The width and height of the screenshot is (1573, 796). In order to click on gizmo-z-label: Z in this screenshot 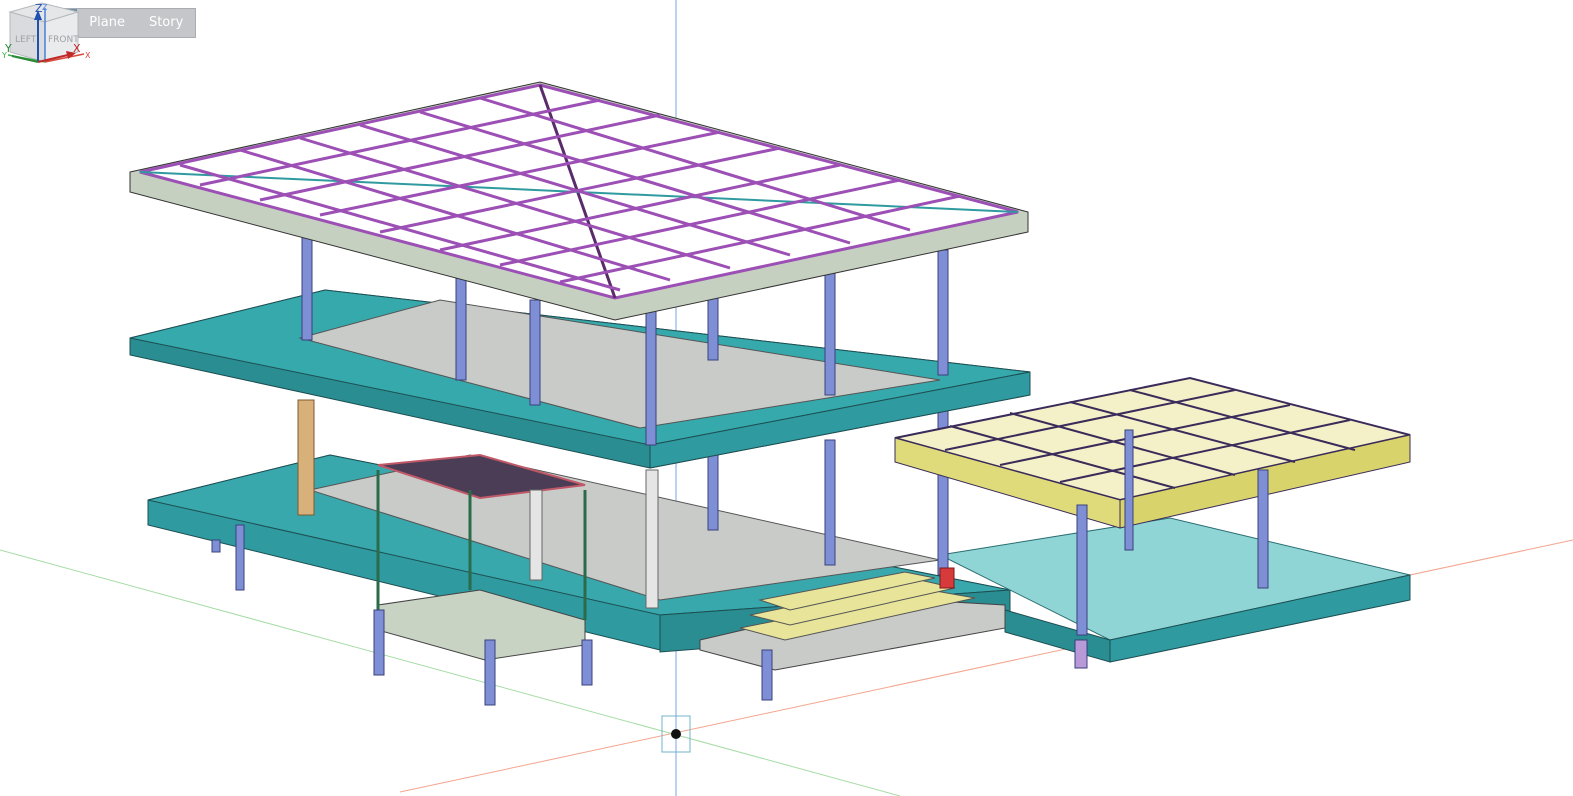, I will do `click(39, 8)`.